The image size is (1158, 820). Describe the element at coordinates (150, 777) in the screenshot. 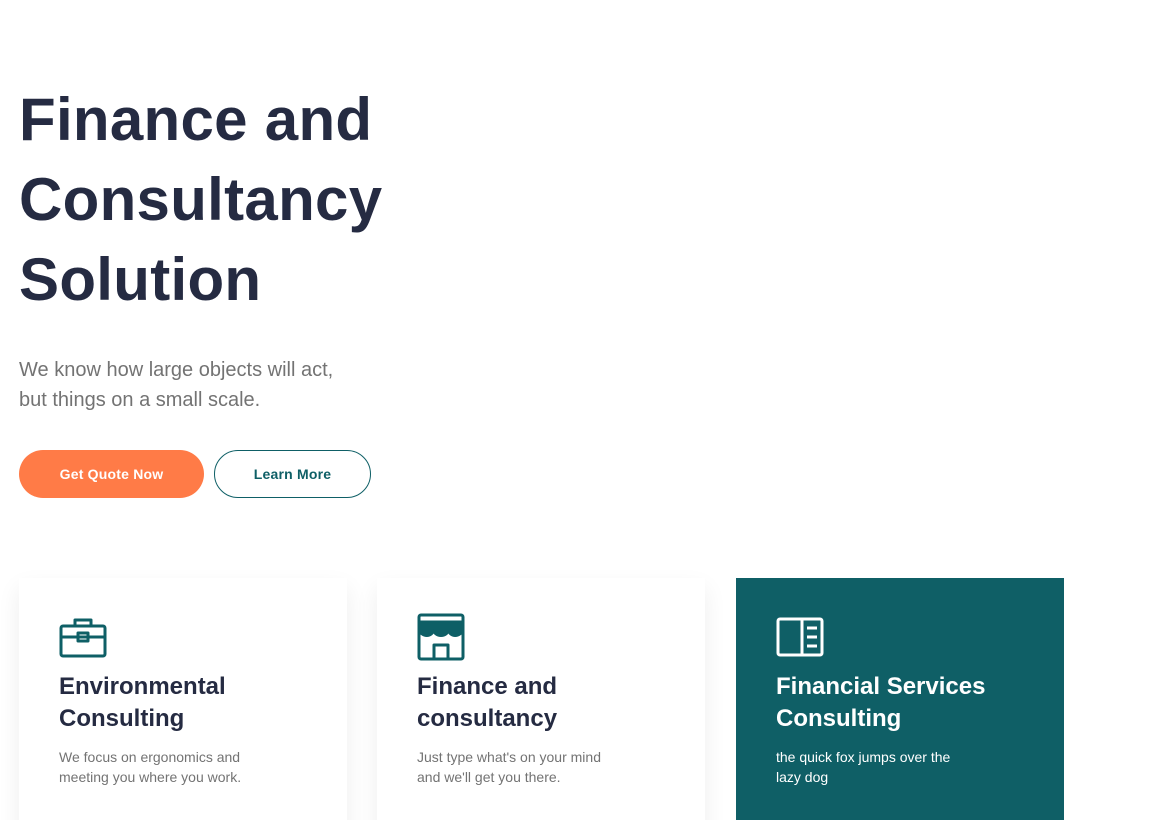

I see `card-text-line: meeting you where you work.` at that location.